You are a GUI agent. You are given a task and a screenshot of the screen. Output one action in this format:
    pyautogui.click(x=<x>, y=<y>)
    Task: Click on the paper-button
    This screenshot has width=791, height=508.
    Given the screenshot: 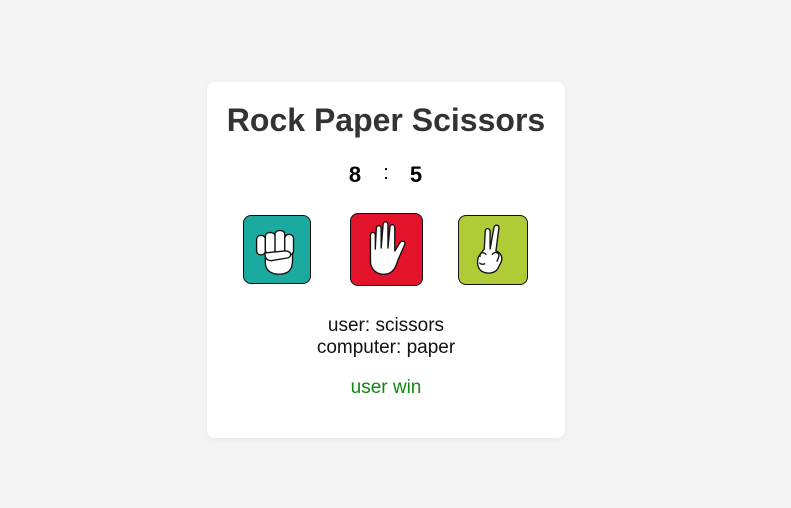 What is the action you would take?
    pyautogui.click(x=386, y=249)
    